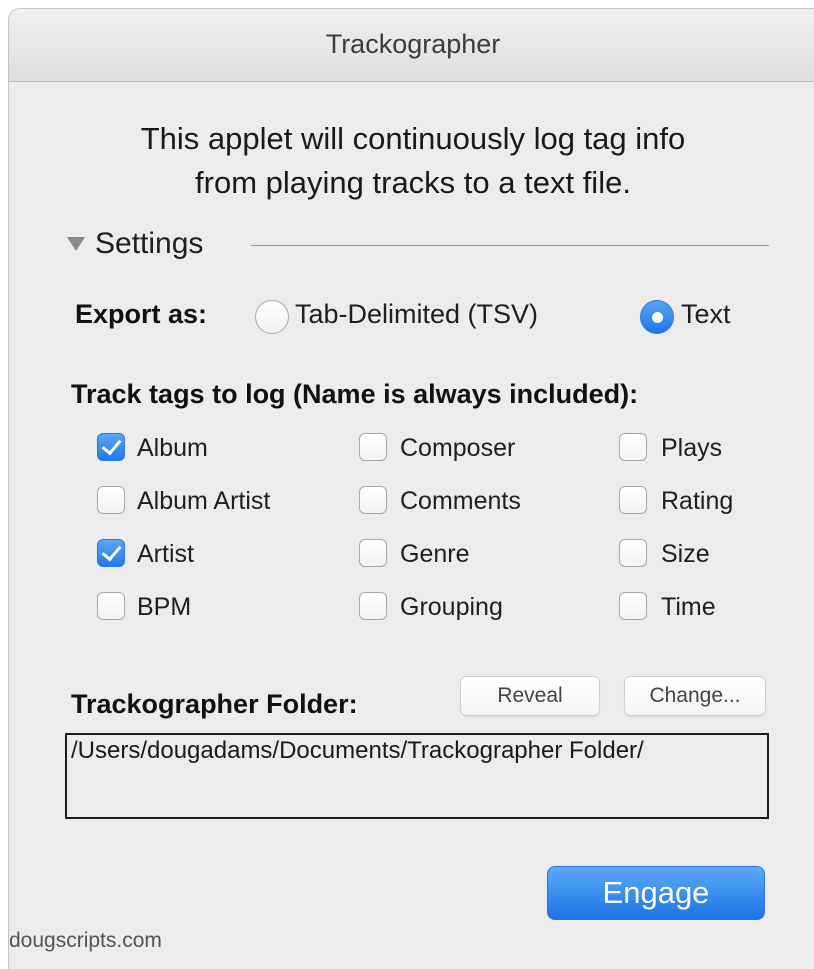  I want to click on album-artist-checkbox, so click(111, 500).